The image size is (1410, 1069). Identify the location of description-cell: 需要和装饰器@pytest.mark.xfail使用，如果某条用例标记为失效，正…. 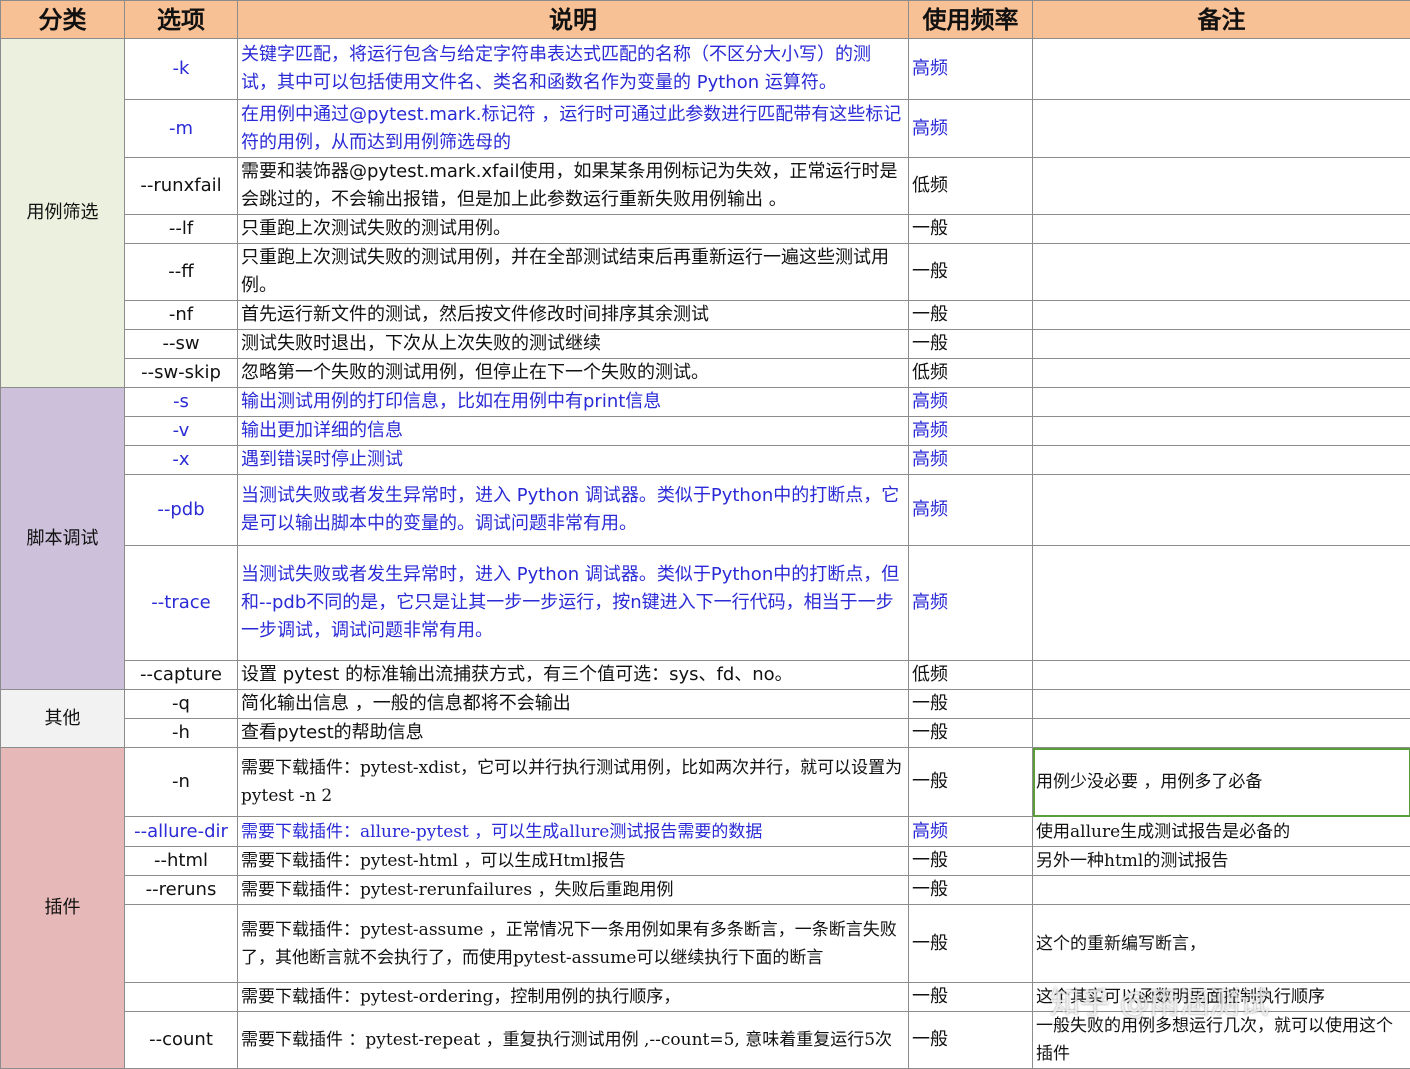
(573, 186).